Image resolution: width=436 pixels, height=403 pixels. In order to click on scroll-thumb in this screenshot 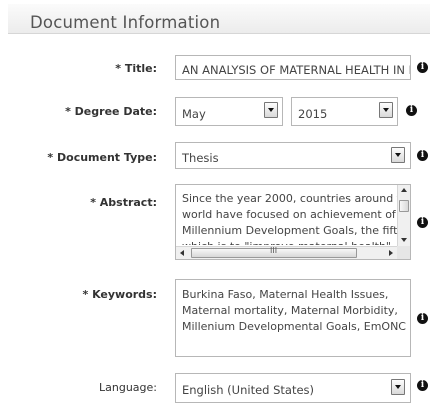, I will do `click(404, 206)`.